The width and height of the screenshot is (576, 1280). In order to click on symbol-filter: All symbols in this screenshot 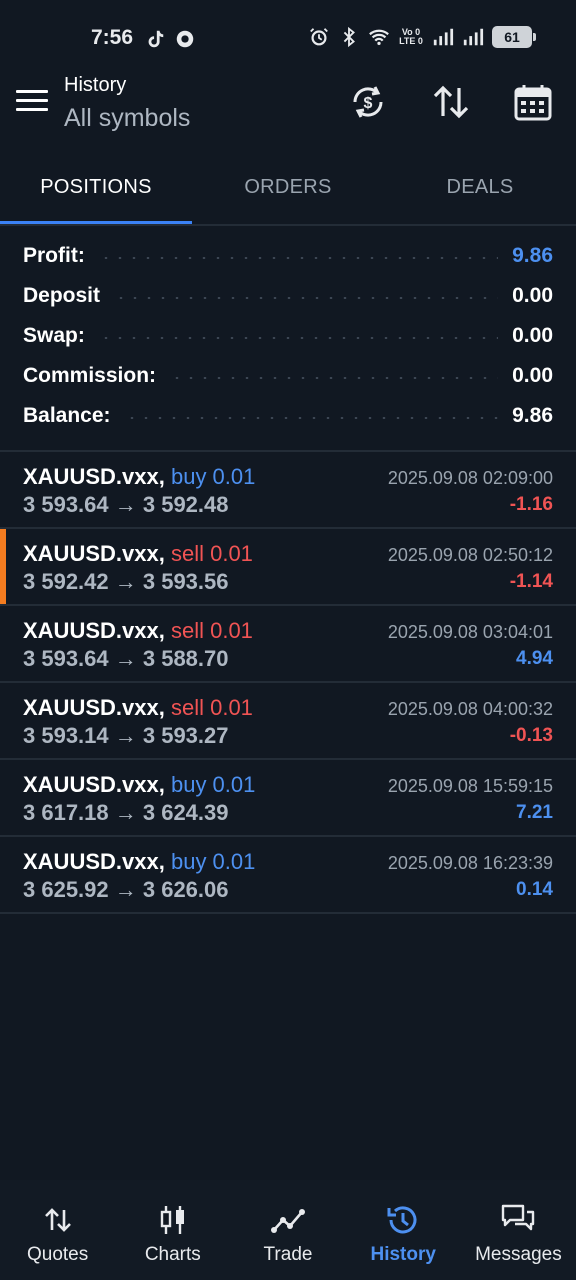, I will do `click(127, 118)`.